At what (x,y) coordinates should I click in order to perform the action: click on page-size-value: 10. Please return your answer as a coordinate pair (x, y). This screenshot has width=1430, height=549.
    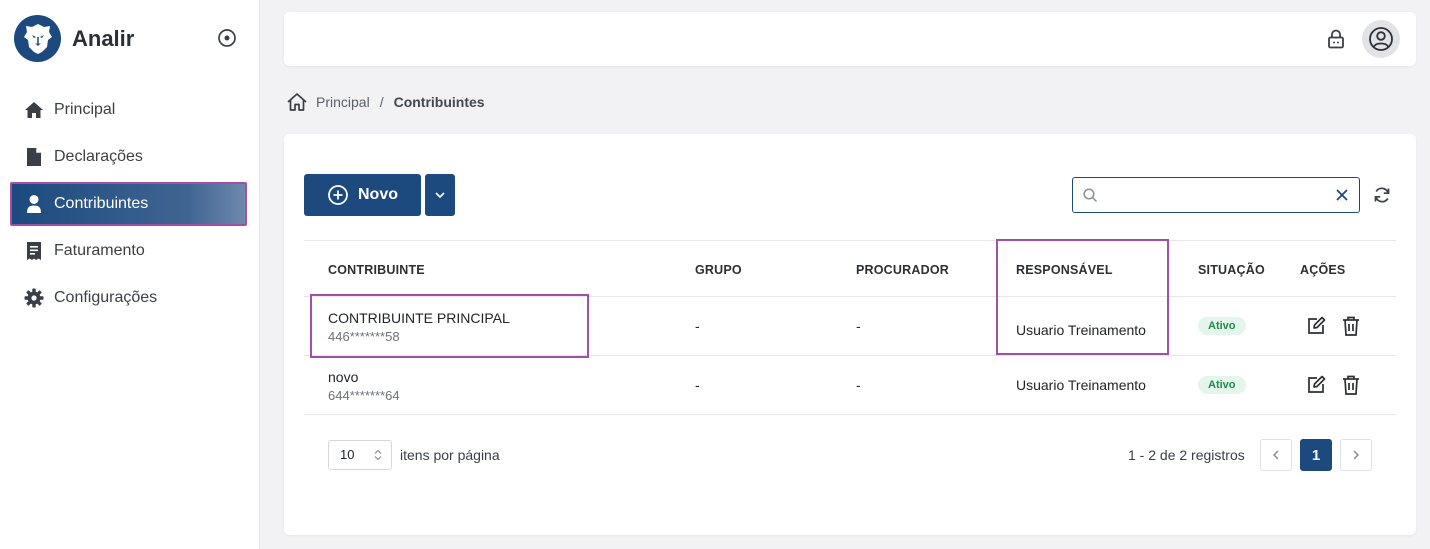
    Looking at the image, I should click on (347, 454).